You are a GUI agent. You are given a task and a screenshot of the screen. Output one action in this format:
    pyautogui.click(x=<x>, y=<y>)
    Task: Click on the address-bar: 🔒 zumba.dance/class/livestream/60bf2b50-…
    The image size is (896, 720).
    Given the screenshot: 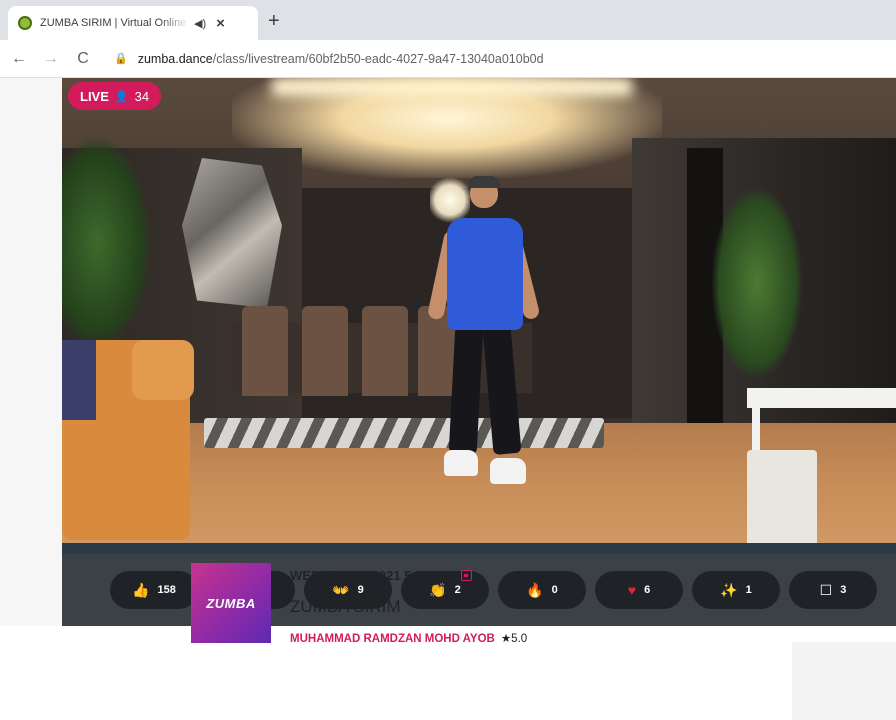 What is the action you would take?
    pyautogui.click(x=329, y=59)
    